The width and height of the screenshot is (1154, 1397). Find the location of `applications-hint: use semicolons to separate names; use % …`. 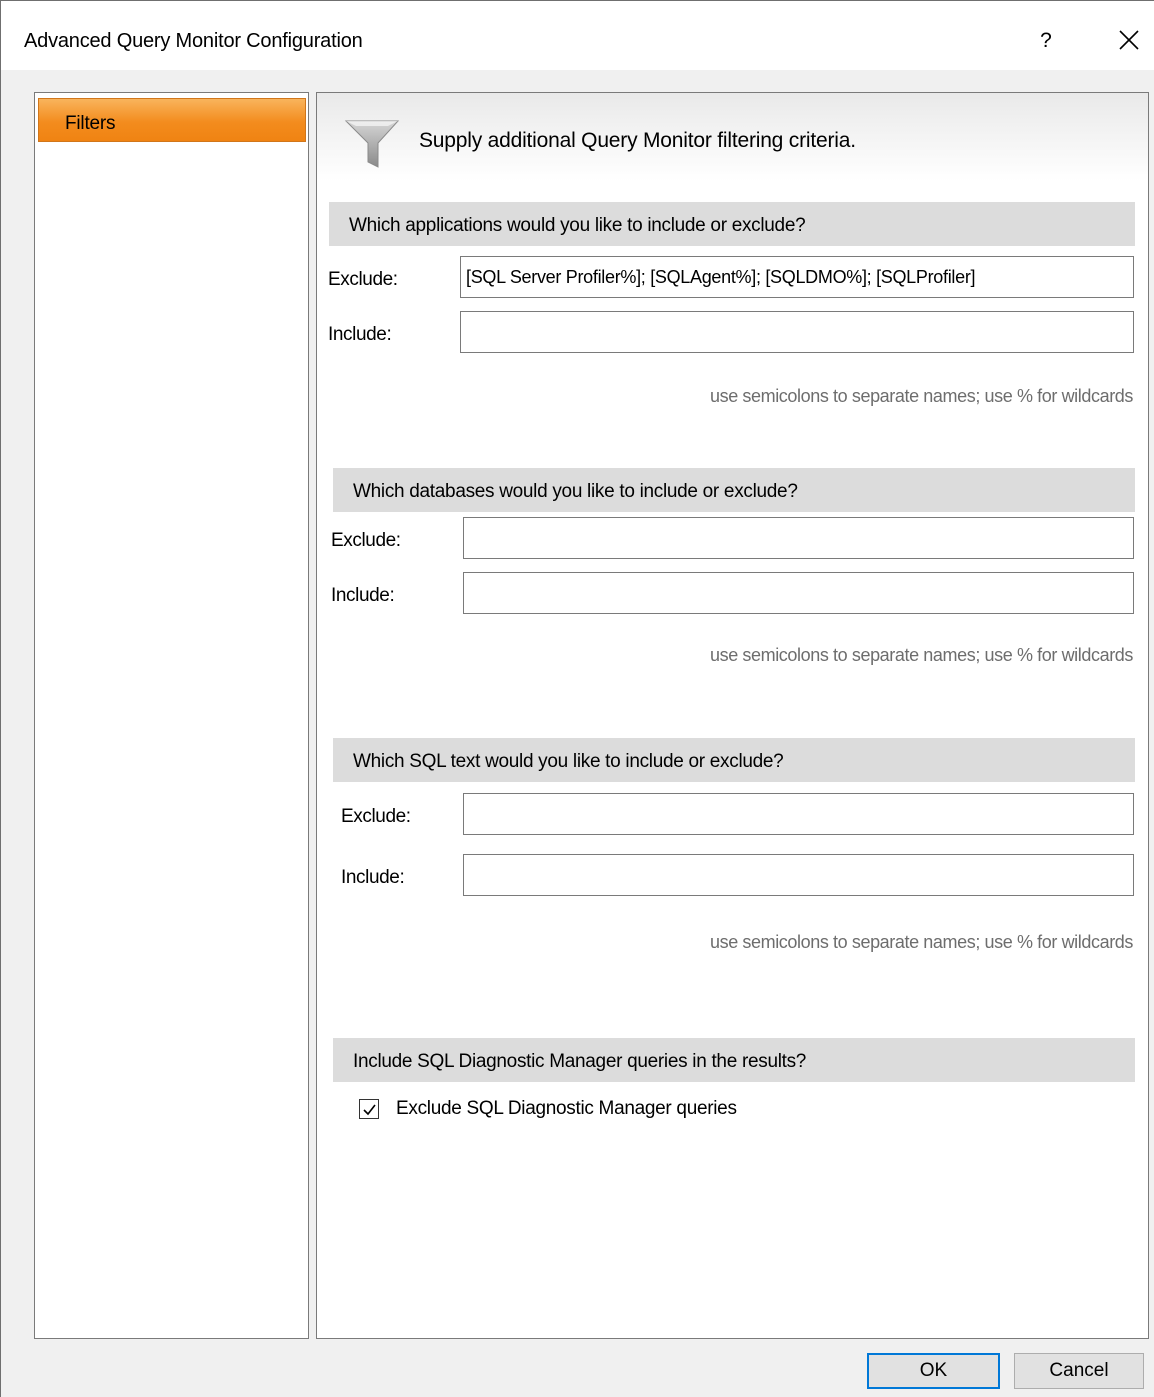

applications-hint: use semicolons to separate names; use % … is located at coordinates (921, 396).